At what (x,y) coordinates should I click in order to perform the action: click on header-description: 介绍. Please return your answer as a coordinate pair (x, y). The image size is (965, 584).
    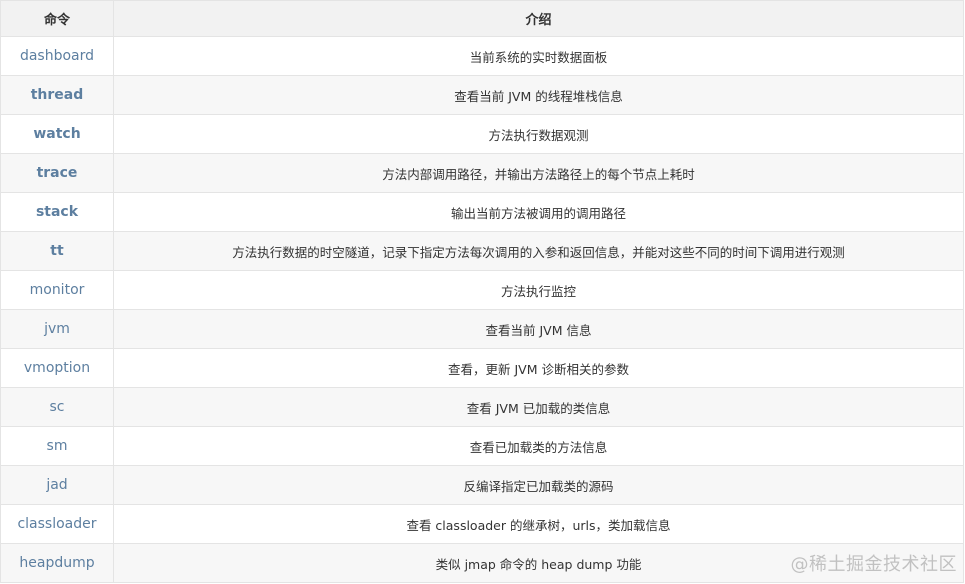
    Looking at the image, I should click on (538, 18).